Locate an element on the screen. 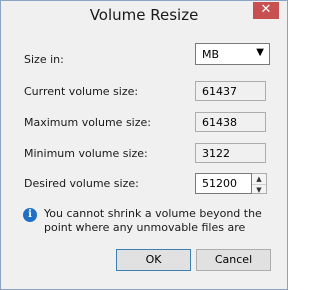 This screenshot has width=320, height=290. ok-button: OK is located at coordinates (153, 260).